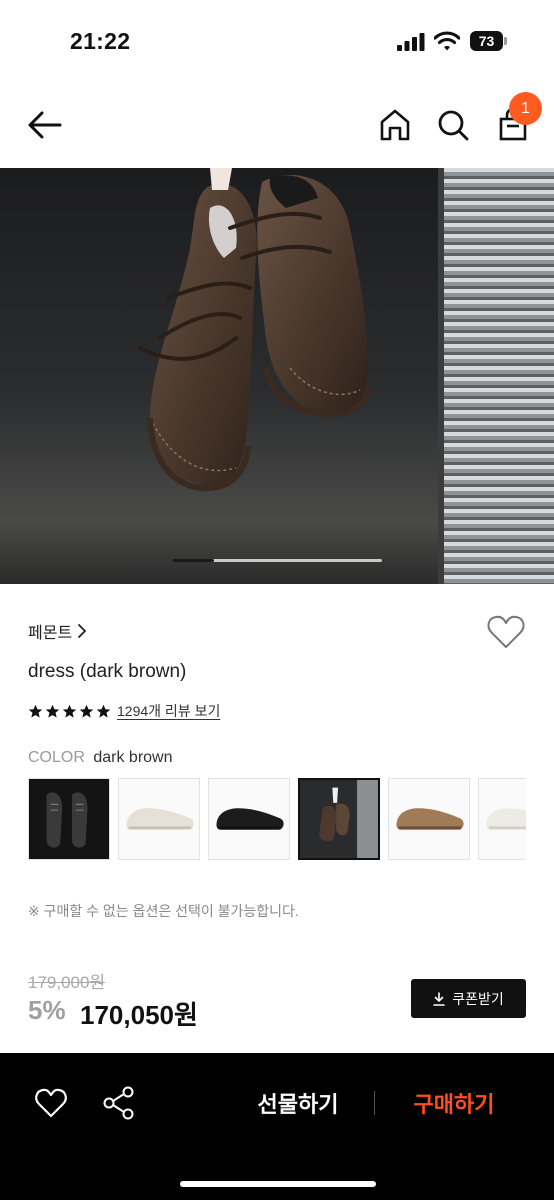  I want to click on swatch-dark-brown, so click(339, 819).